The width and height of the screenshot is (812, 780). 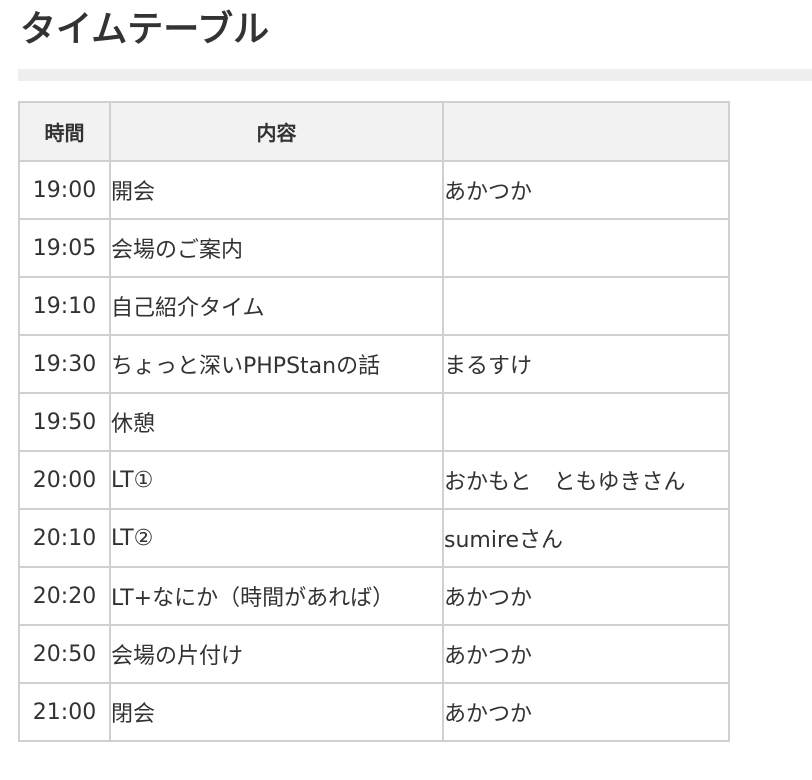 I want to click on table-row: 19:30 ちょっと深いPHPStanの話 まるすけ, so click(x=374, y=364).